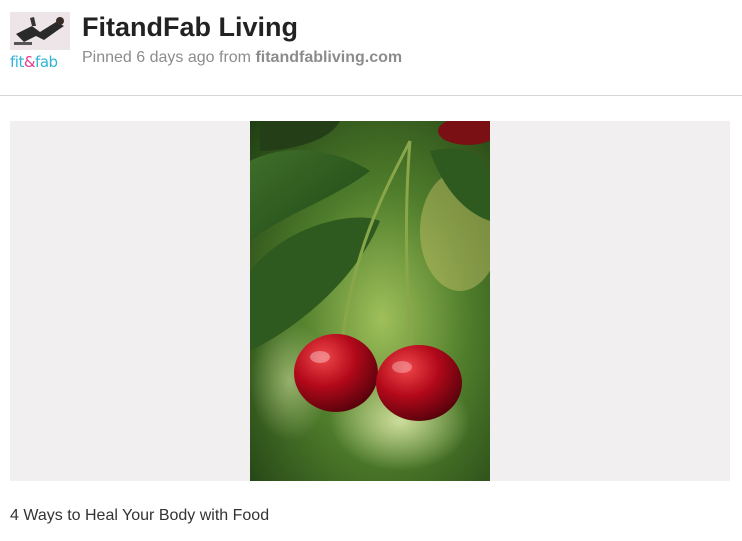 This screenshot has width=742, height=541. I want to click on fitness-photo-icon, so click(40, 31).